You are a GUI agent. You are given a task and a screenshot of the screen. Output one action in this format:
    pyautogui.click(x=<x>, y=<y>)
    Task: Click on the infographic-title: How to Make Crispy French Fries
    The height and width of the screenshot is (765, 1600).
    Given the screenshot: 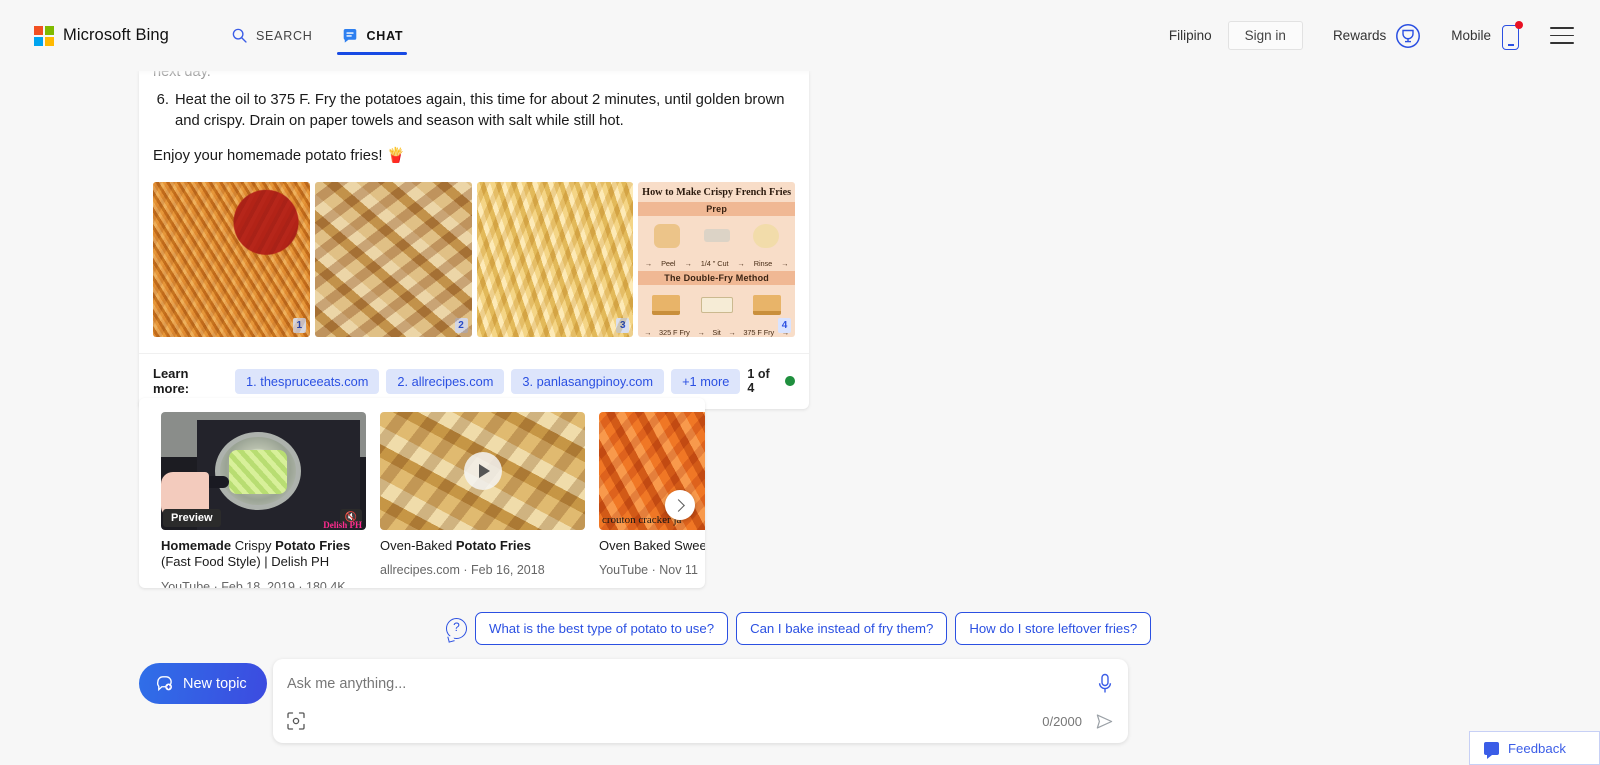 What is the action you would take?
    pyautogui.click(x=717, y=193)
    